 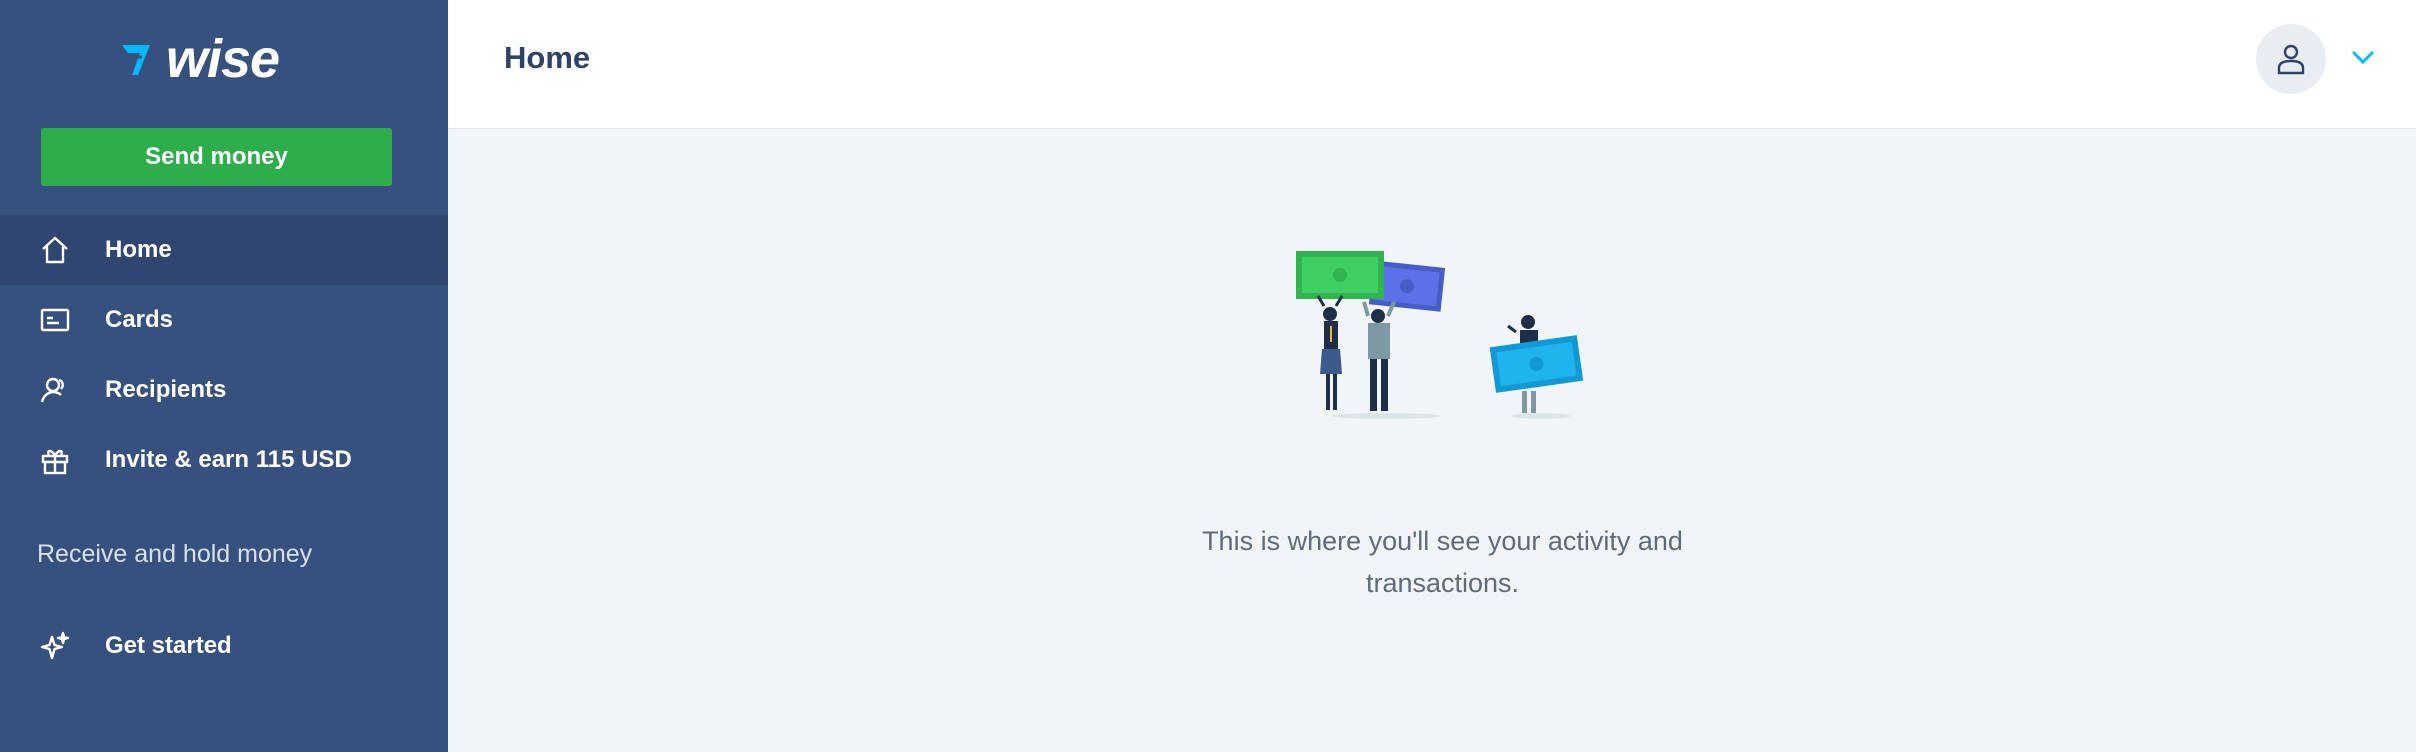 I want to click on recipients-icon, so click(x=55, y=390).